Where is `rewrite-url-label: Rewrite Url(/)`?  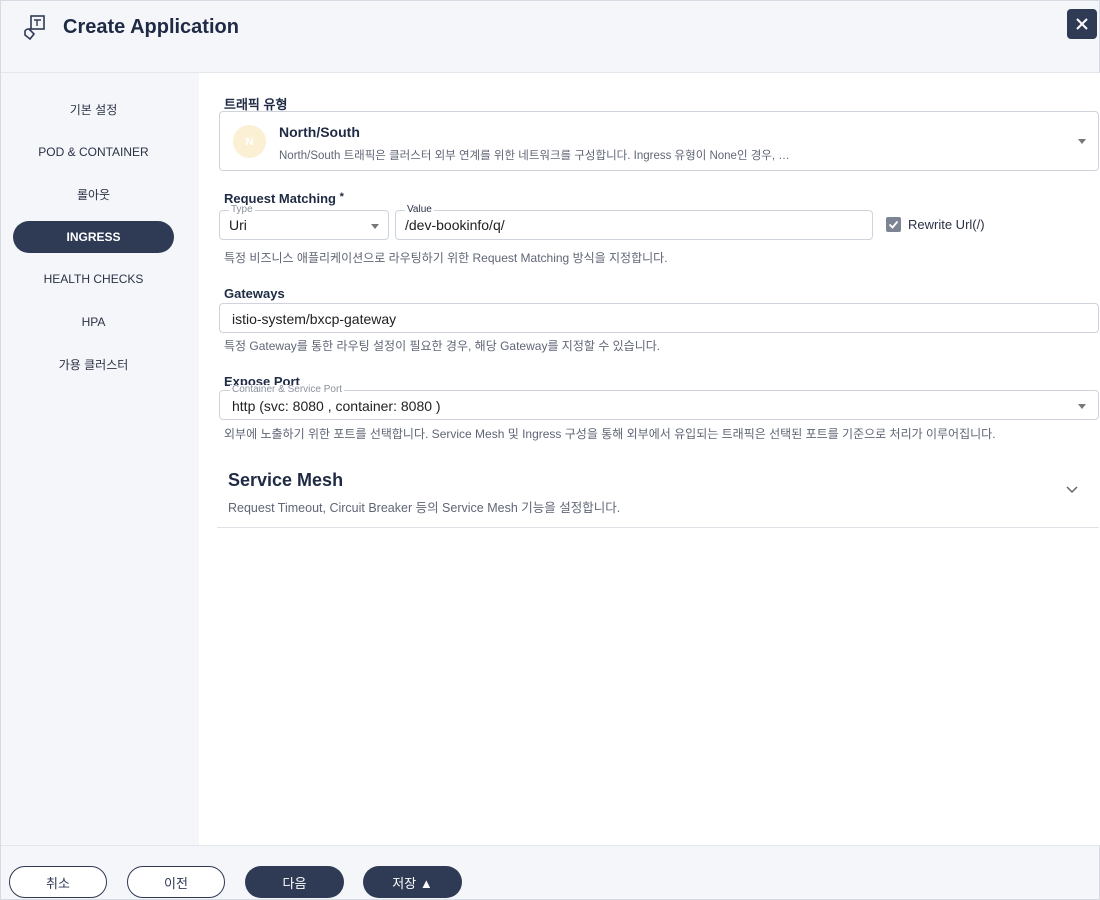 rewrite-url-label: Rewrite Url(/) is located at coordinates (946, 224).